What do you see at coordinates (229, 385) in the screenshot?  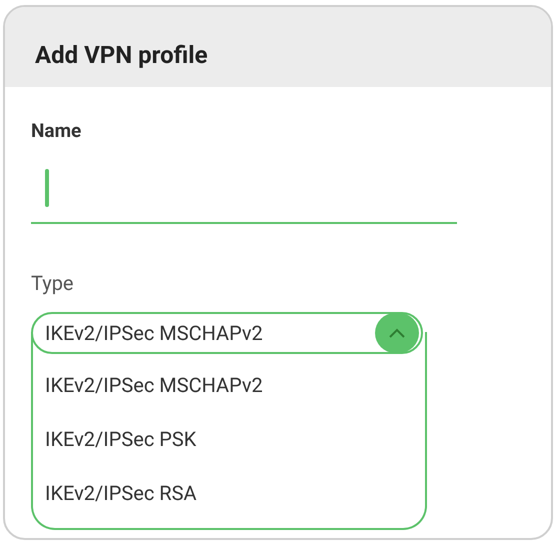 I see `option-item: IKEv2/IPSec MSCHAPv2` at bounding box center [229, 385].